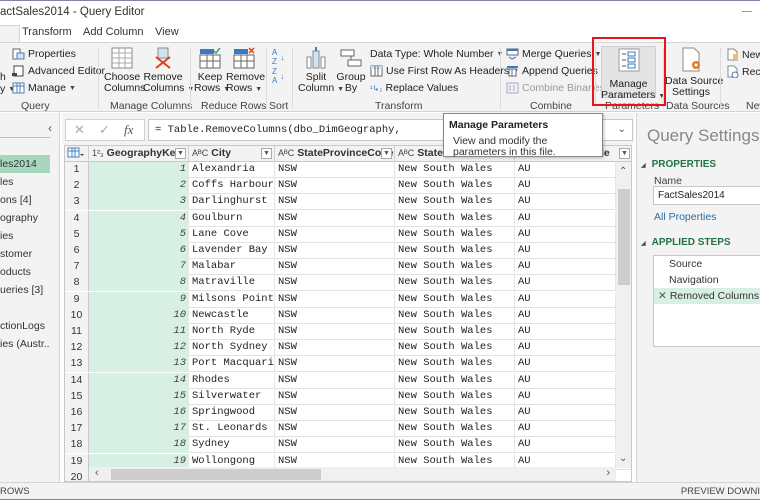 This screenshot has width=760, height=500. I want to click on cell-geographykey: 6, so click(139, 251).